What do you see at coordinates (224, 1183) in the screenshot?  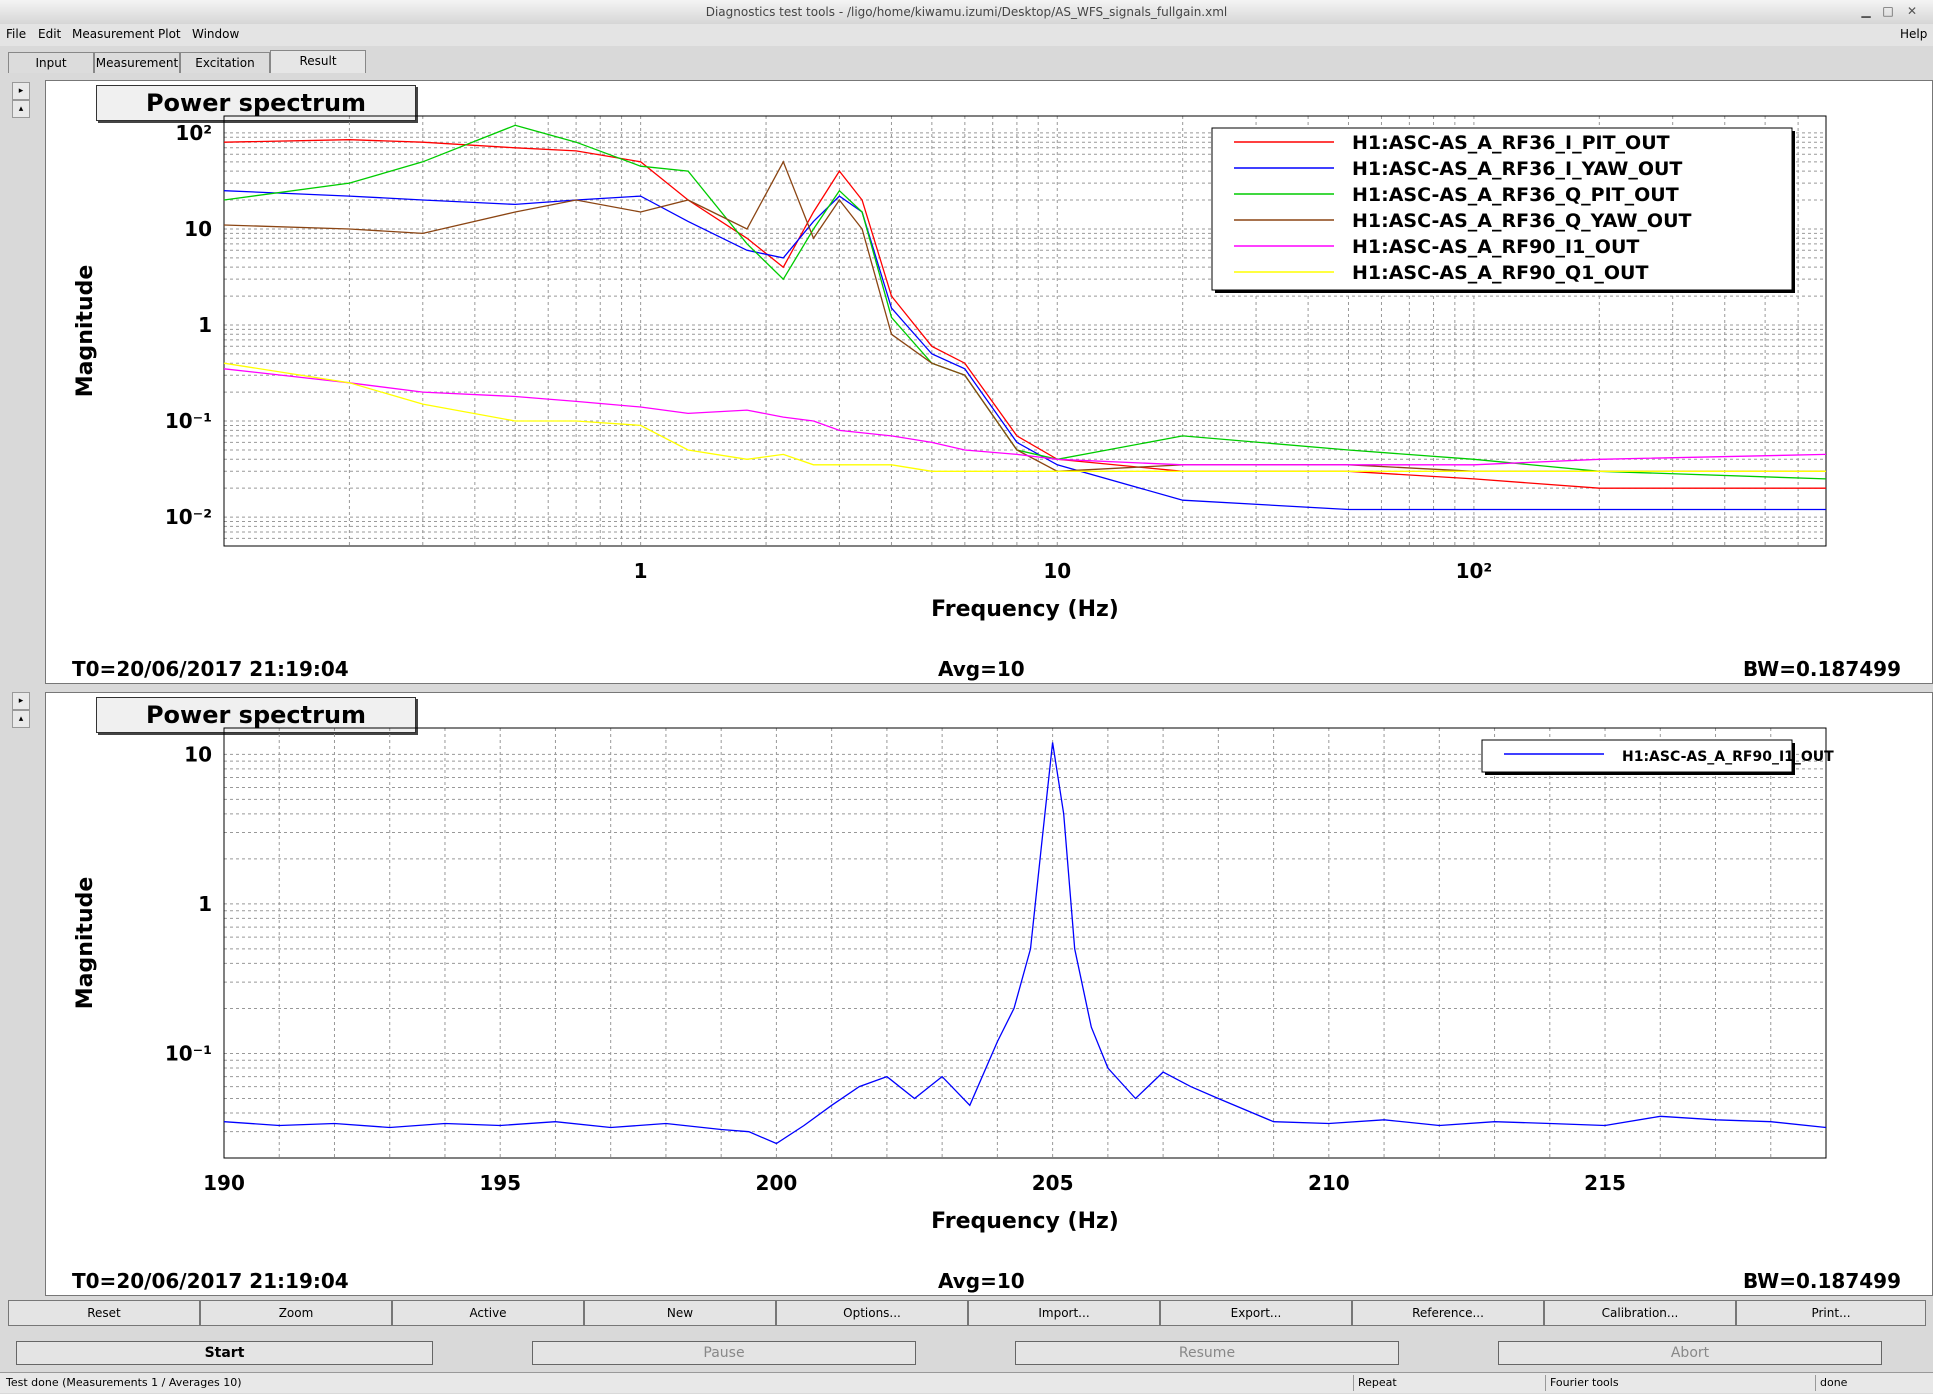 I see `x-tick-label: 190` at bounding box center [224, 1183].